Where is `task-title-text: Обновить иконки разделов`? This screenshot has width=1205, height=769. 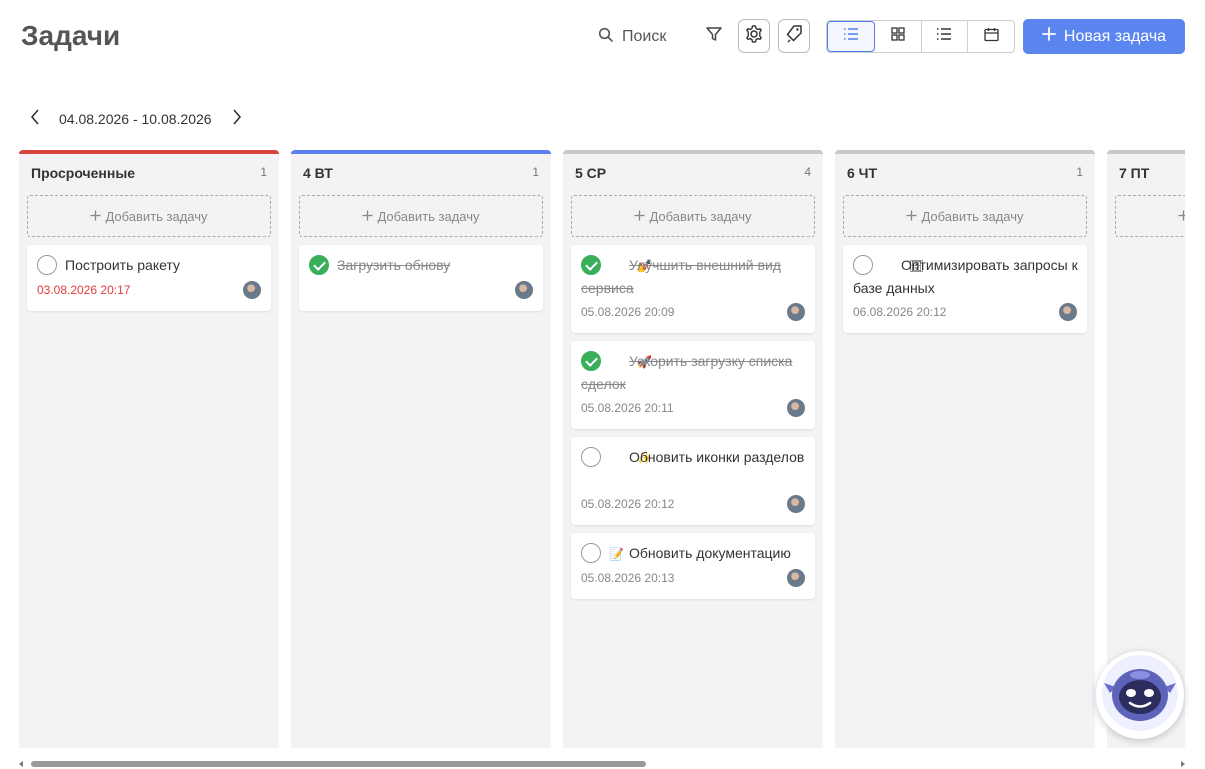
task-title-text: Обновить иконки разделов is located at coordinates (717, 457).